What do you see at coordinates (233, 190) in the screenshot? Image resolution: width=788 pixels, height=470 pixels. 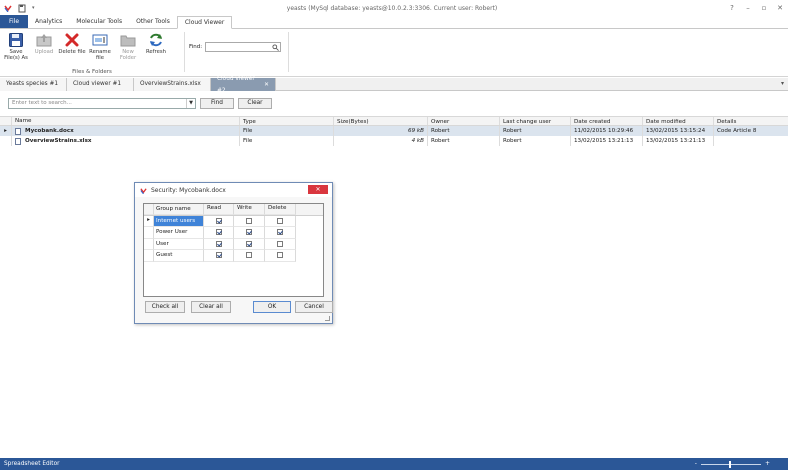 I see `dialog-title-bar: Security: Mycobank.docx` at bounding box center [233, 190].